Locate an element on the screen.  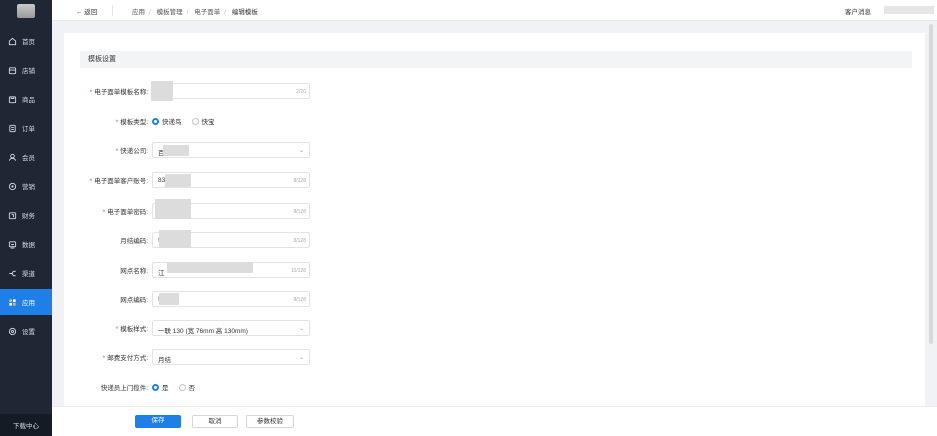
form-row-monthly-code: 月结编码: ! 8/128 is located at coordinates (264, 239).